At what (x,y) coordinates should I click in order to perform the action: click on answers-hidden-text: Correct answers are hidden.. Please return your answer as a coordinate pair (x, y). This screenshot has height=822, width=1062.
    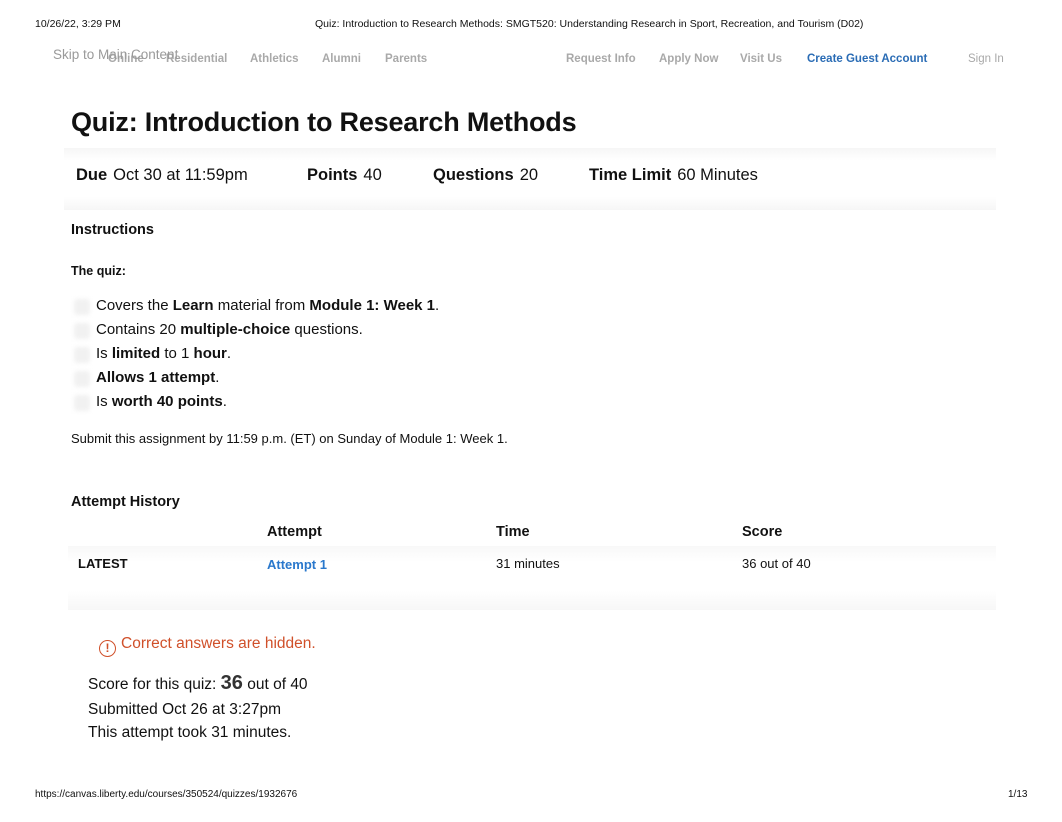
    Looking at the image, I should click on (218, 643).